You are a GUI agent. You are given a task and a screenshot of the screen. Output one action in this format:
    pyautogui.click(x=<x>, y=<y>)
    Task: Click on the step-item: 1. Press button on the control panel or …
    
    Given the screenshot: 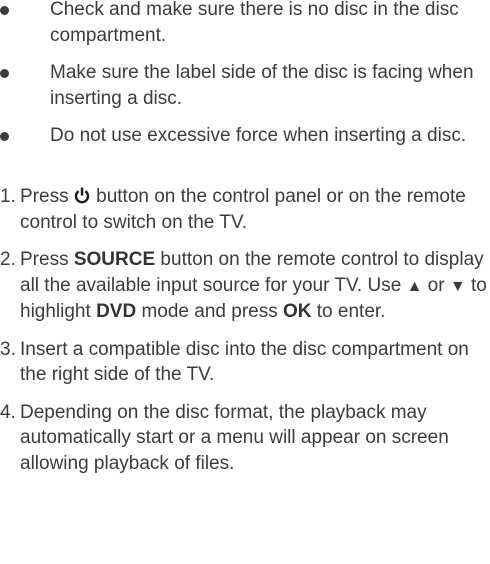 What is the action you would take?
    pyautogui.click(x=245, y=209)
    